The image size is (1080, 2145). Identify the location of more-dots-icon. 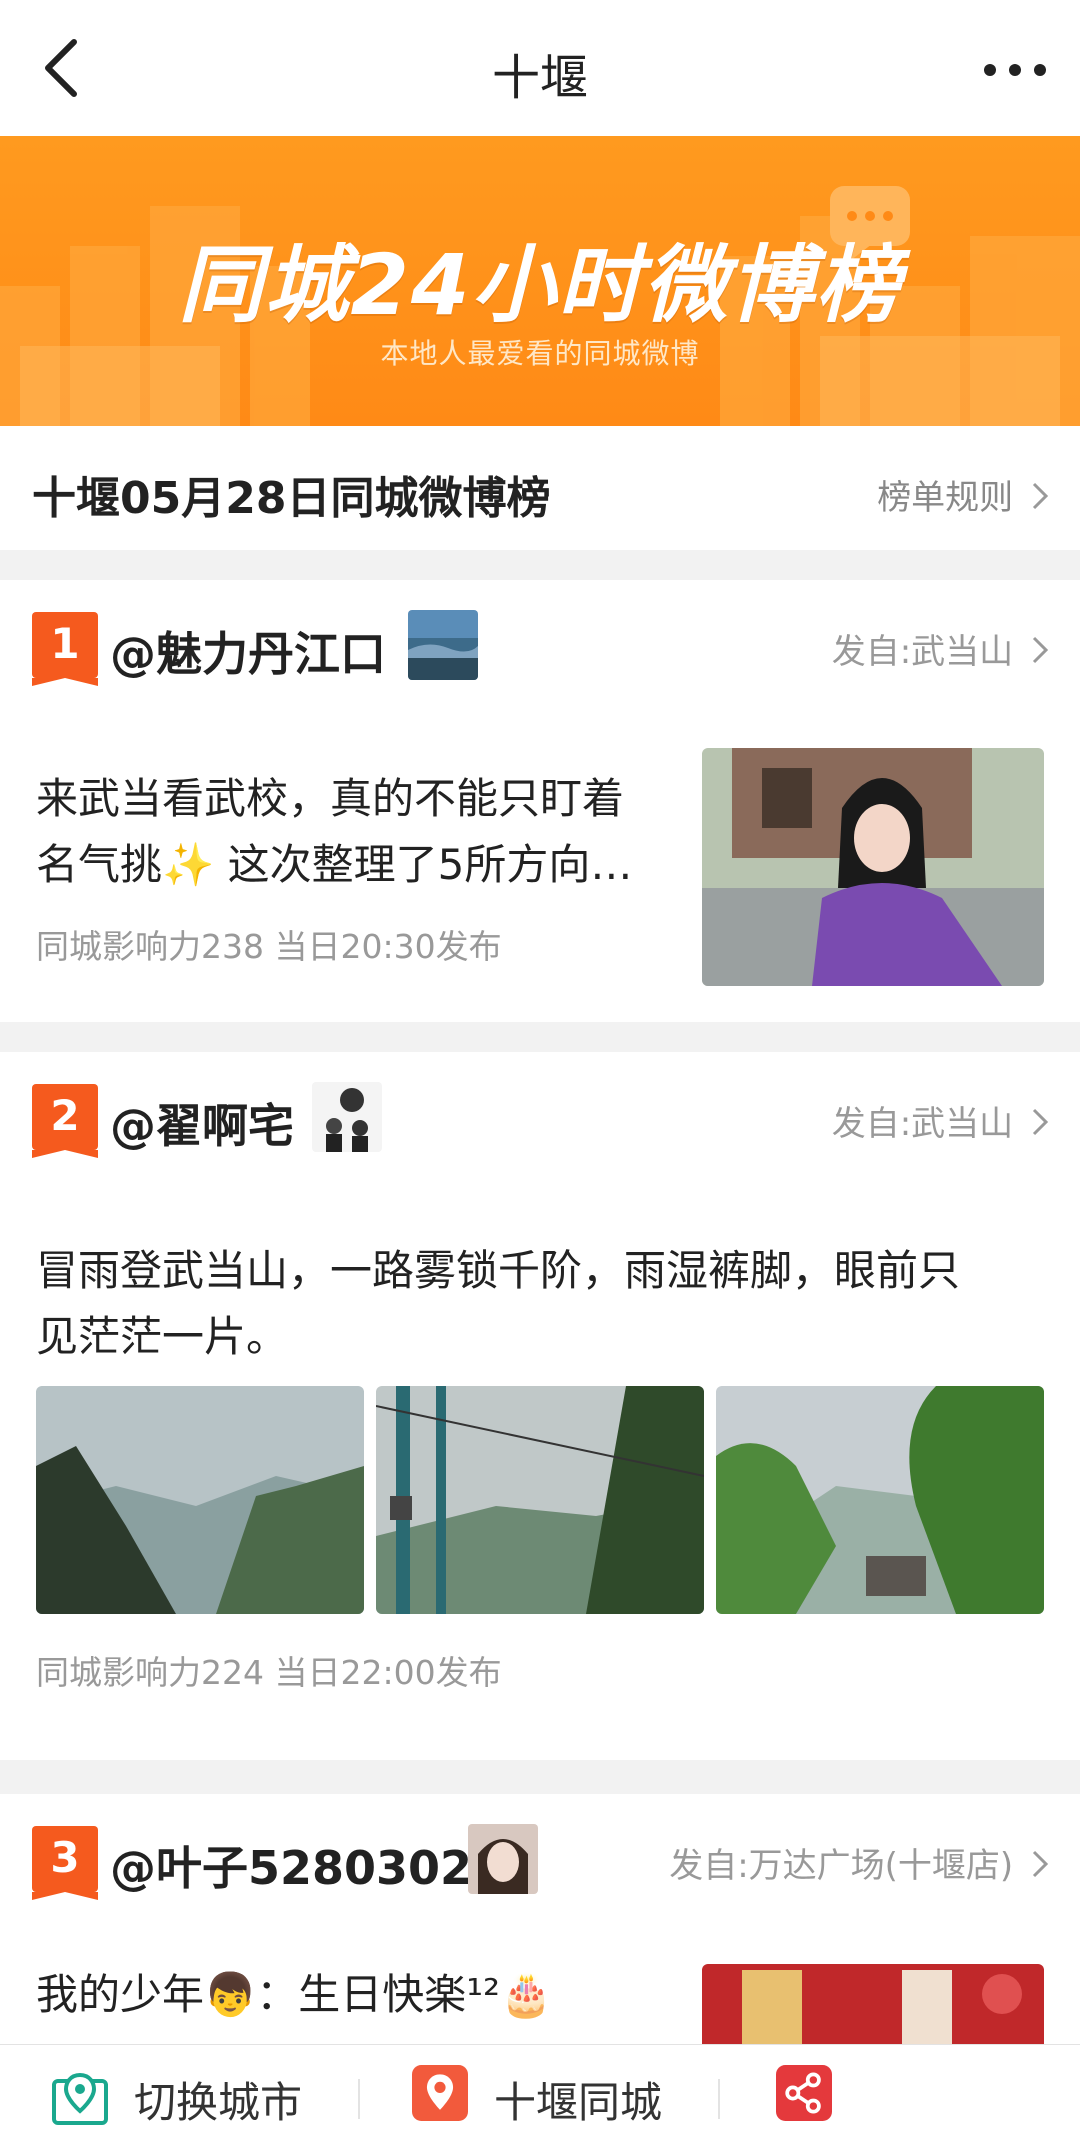
(1015, 70).